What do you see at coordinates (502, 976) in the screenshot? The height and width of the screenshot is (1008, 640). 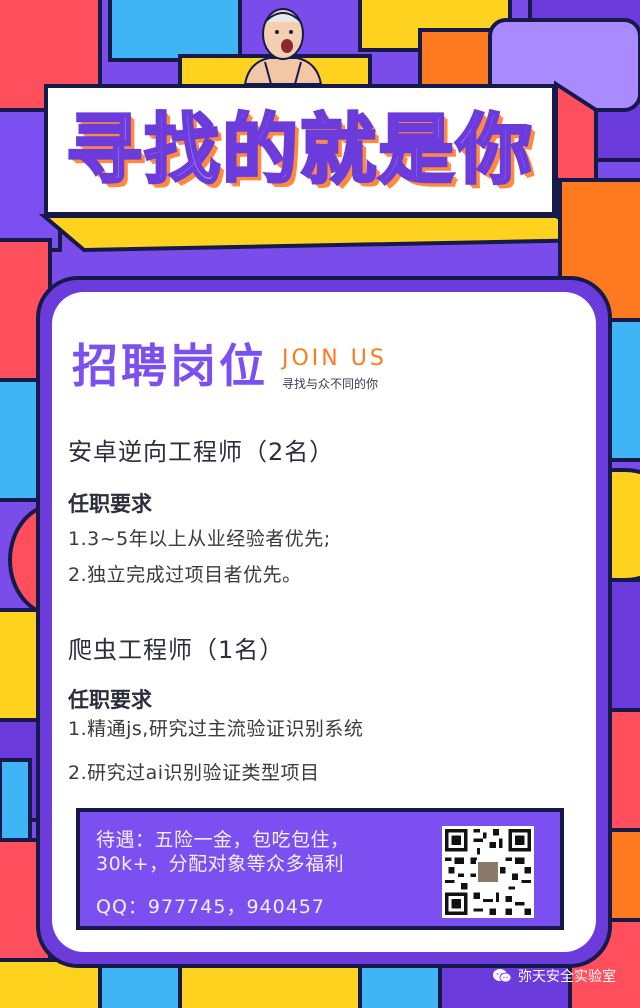 I see `wechat-icon` at bounding box center [502, 976].